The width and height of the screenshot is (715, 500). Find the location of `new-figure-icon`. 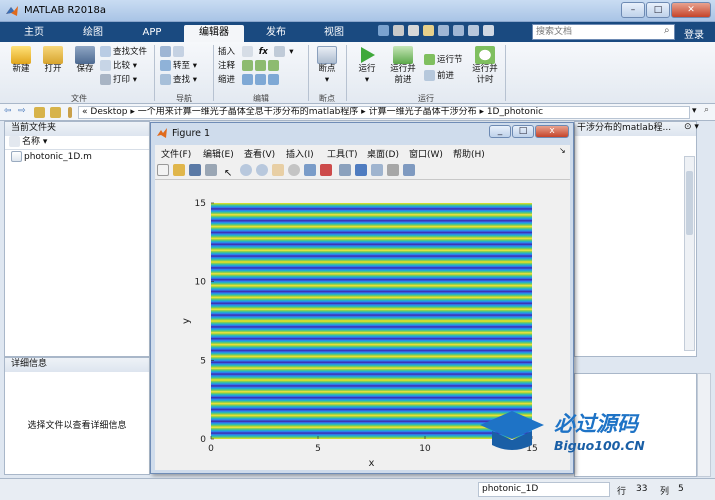

new-figure-icon is located at coordinates (163, 170).